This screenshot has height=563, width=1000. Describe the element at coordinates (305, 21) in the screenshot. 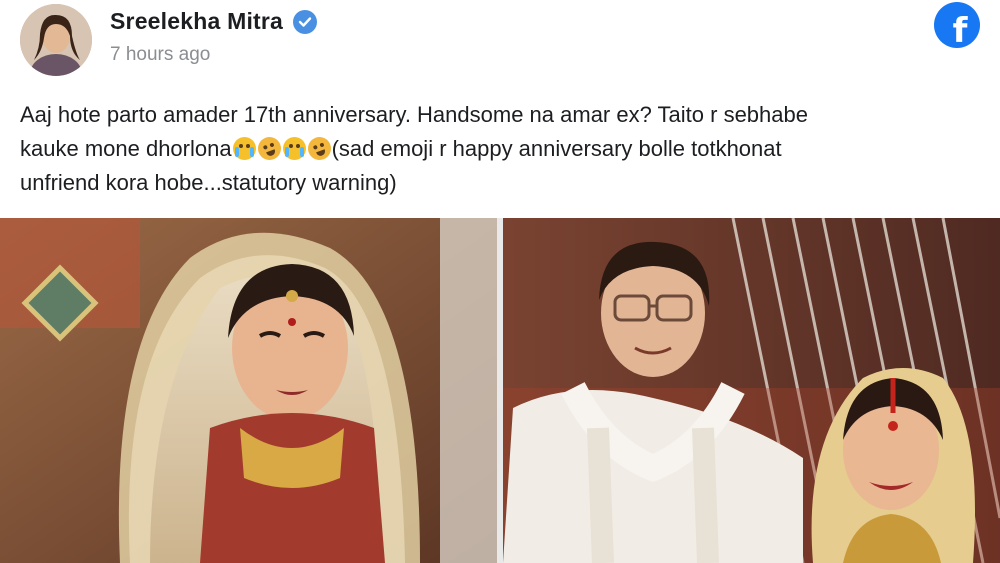

I see `verified-badge-icon` at that location.